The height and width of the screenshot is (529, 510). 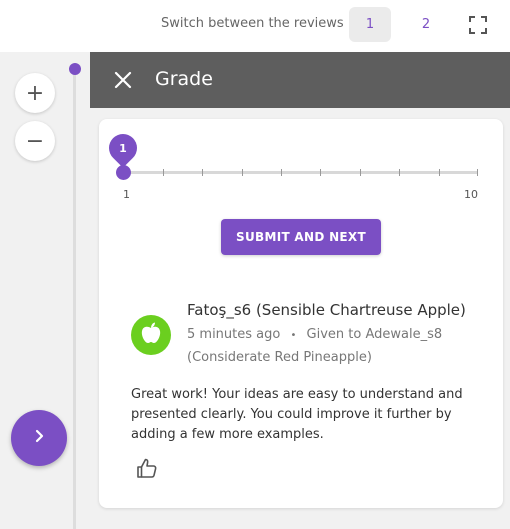 What do you see at coordinates (75, 69) in the screenshot?
I see `scroll-knob` at bounding box center [75, 69].